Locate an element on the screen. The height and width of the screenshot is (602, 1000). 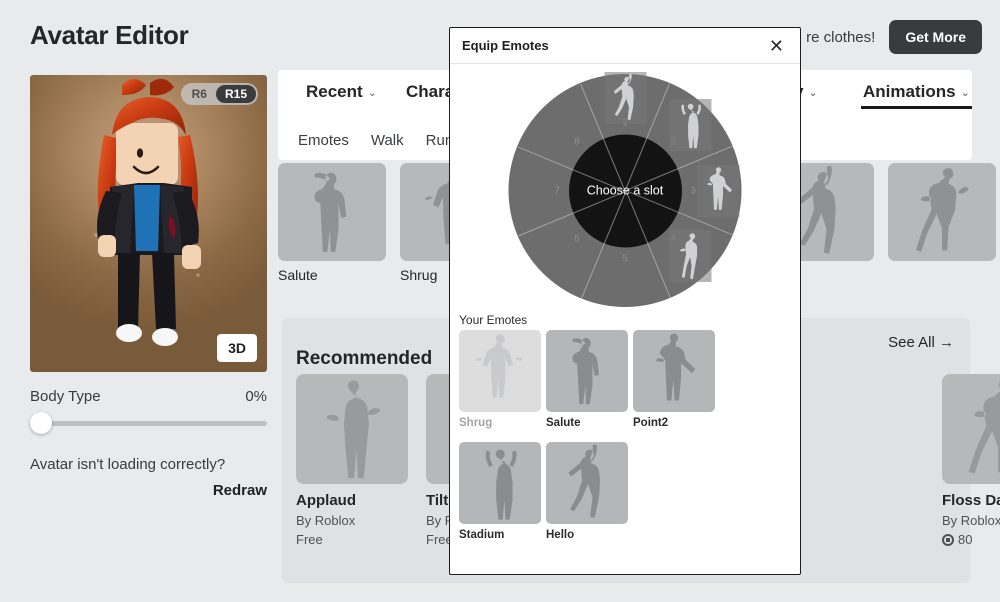
emote-item: Point2 is located at coordinates (674, 379).